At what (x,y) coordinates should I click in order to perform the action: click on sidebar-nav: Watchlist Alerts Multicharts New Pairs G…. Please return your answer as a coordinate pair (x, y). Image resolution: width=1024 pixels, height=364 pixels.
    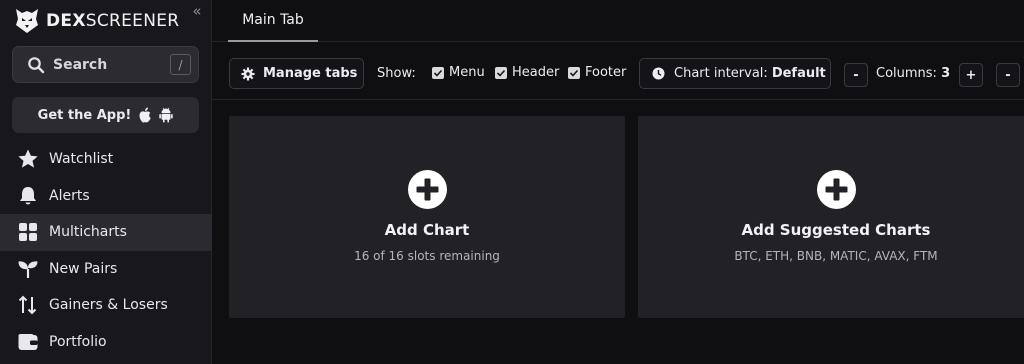
    Looking at the image, I should click on (106, 250).